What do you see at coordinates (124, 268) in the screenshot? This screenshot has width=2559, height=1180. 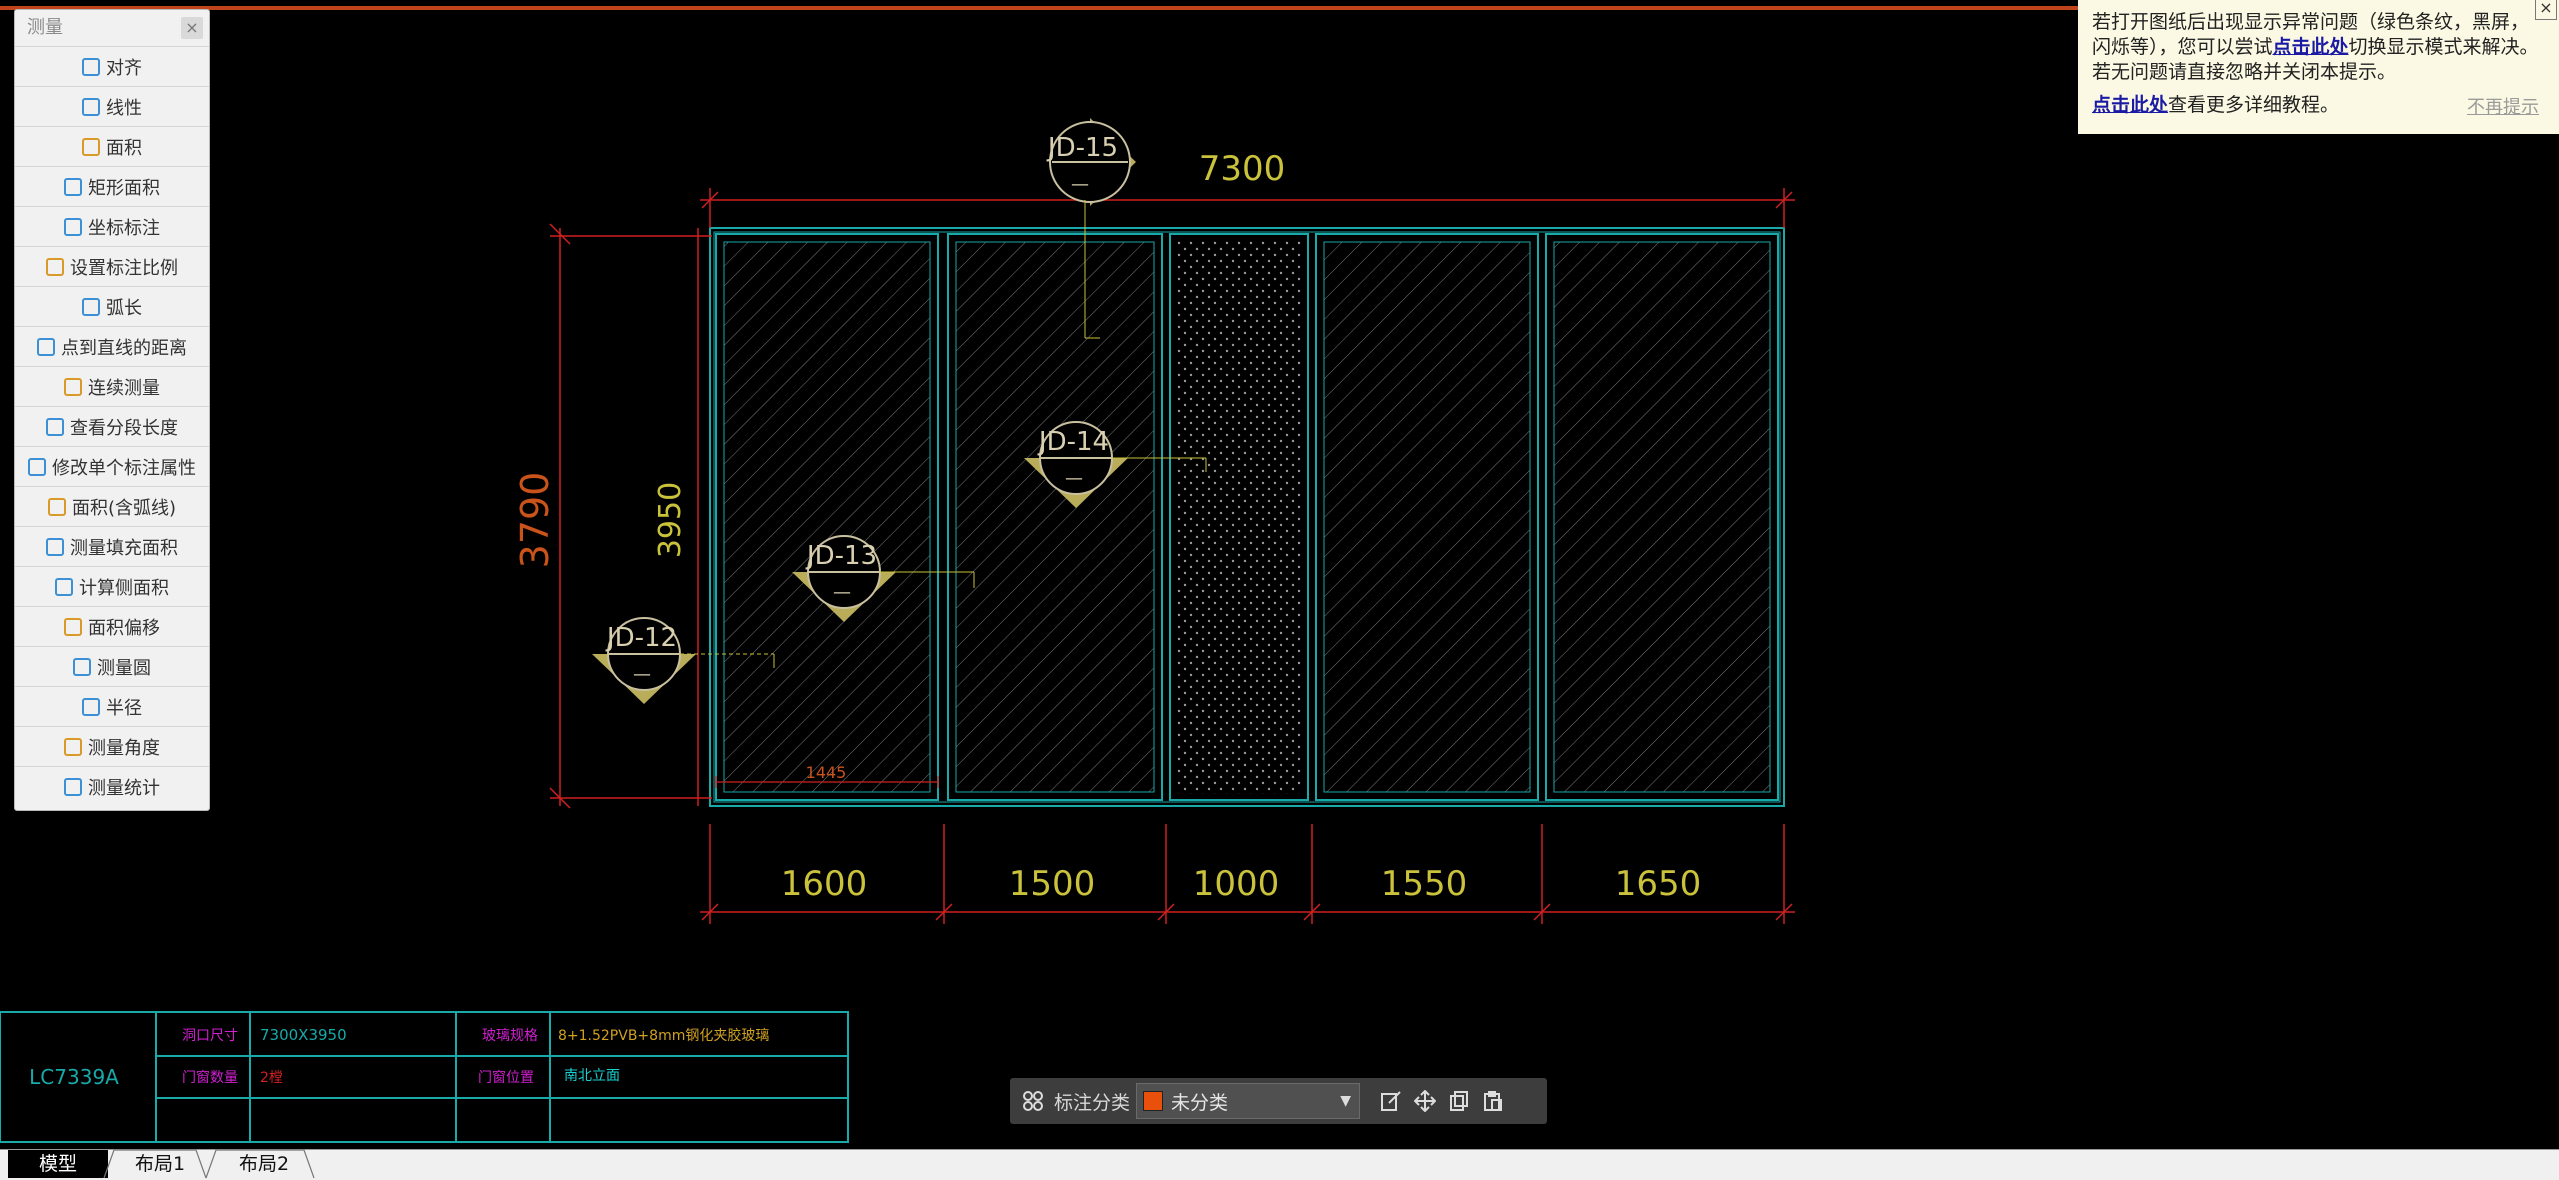 I see `panel-item-label: 设置标注比例` at bounding box center [124, 268].